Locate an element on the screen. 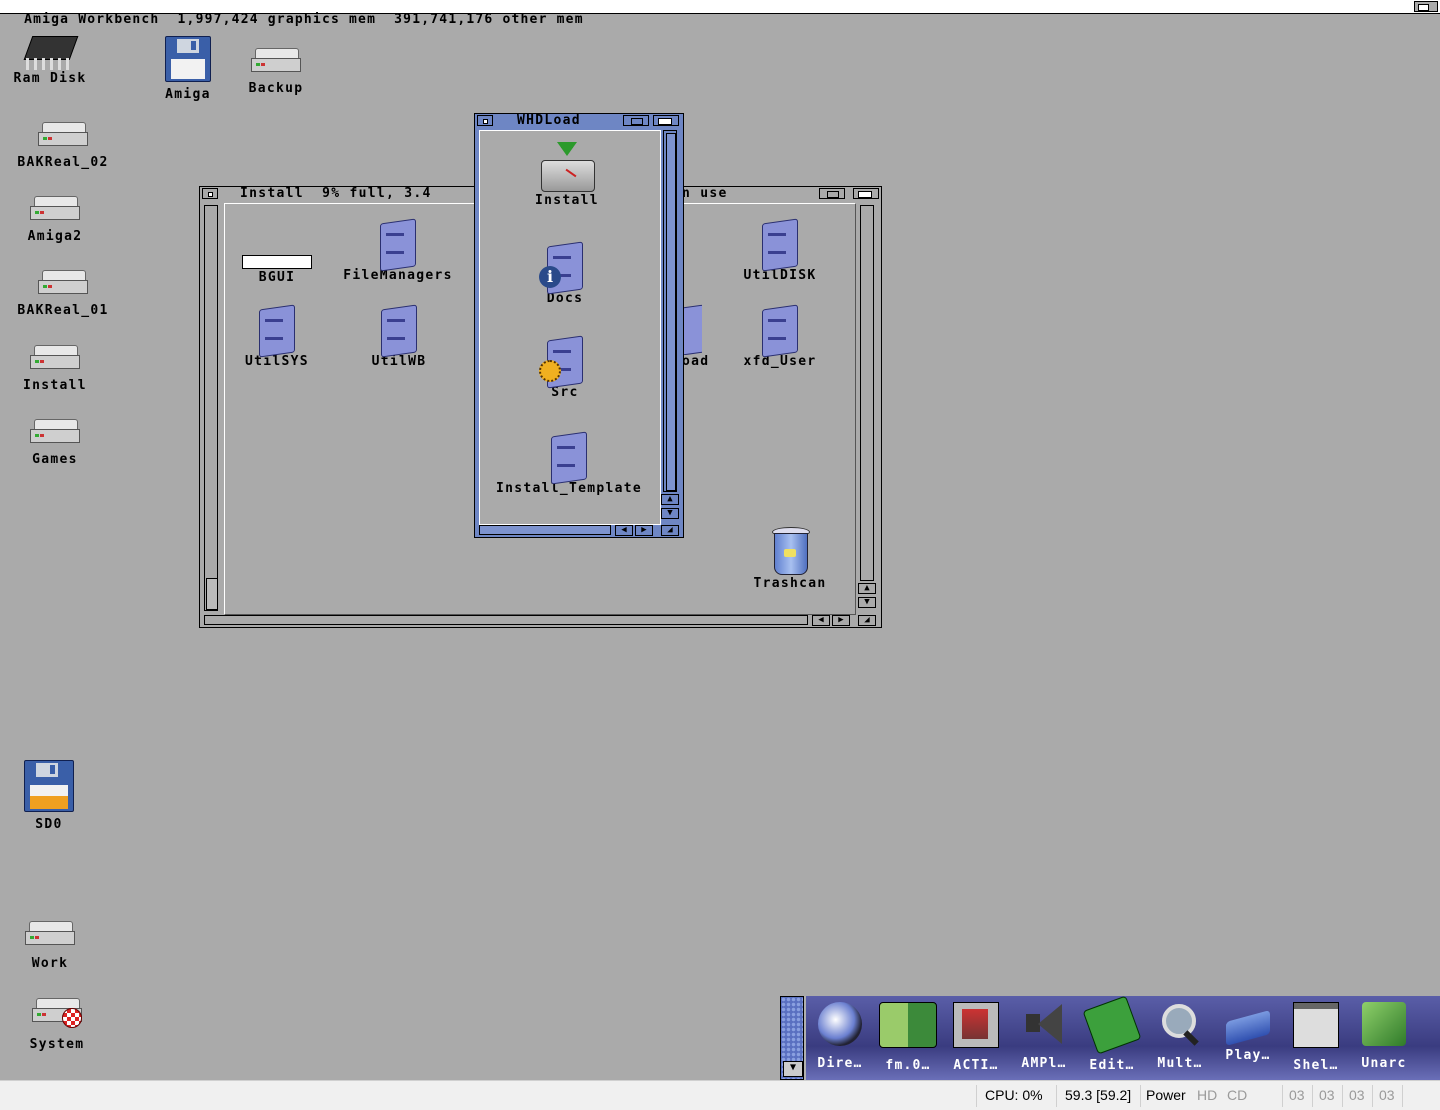 Image resolution: width=1440 pixels, height=1110 pixels. whdload-window-titlebar: WHDLoad is located at coordinates (579, 121).